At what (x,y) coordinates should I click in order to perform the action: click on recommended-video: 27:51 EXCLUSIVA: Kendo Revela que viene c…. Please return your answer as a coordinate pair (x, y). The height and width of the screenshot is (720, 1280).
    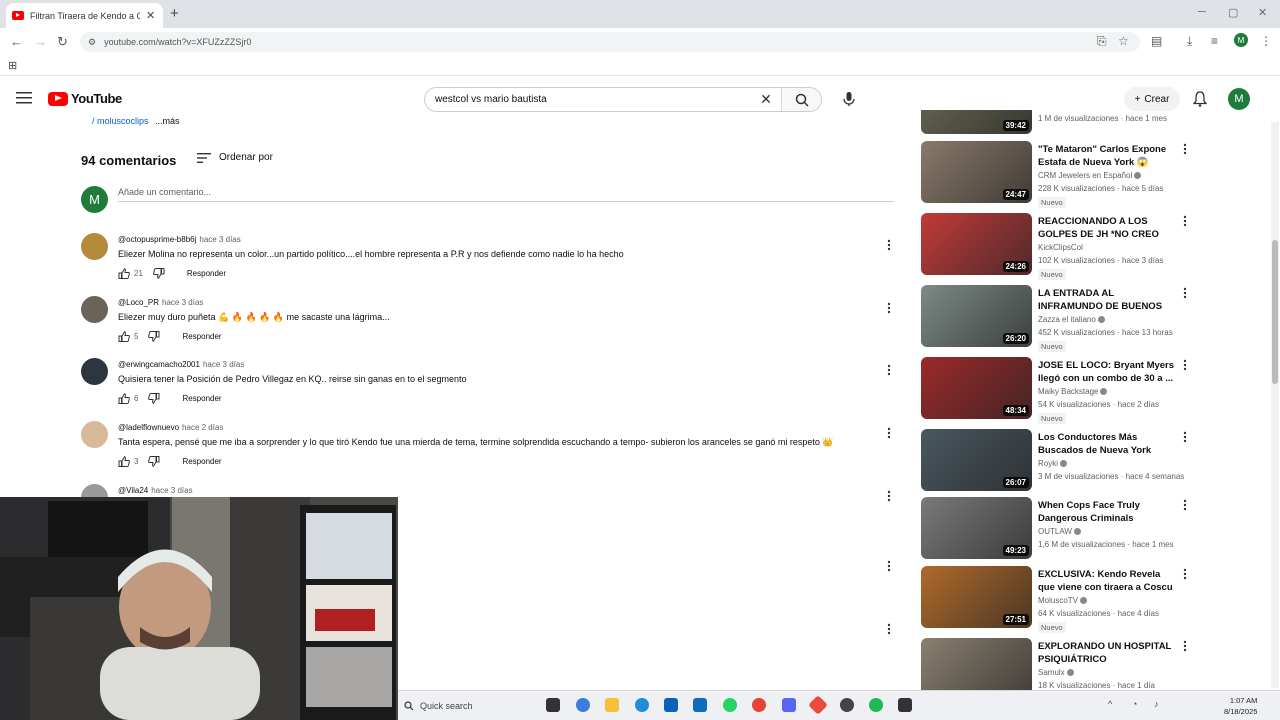
    Looking at the image, I should click on (1061, 599).